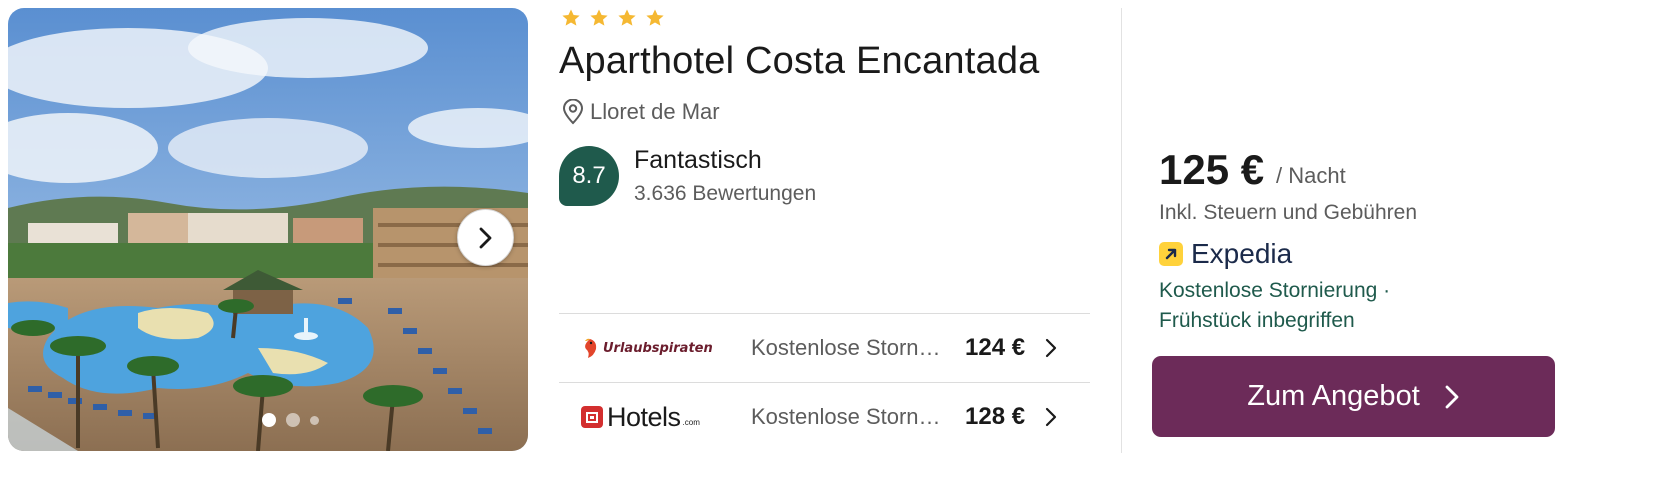  What do you see at coordinates (725, 194) in the screenshot?
I see `review-count: 3.636 Bewertungen` at bounding box center [725, 194].